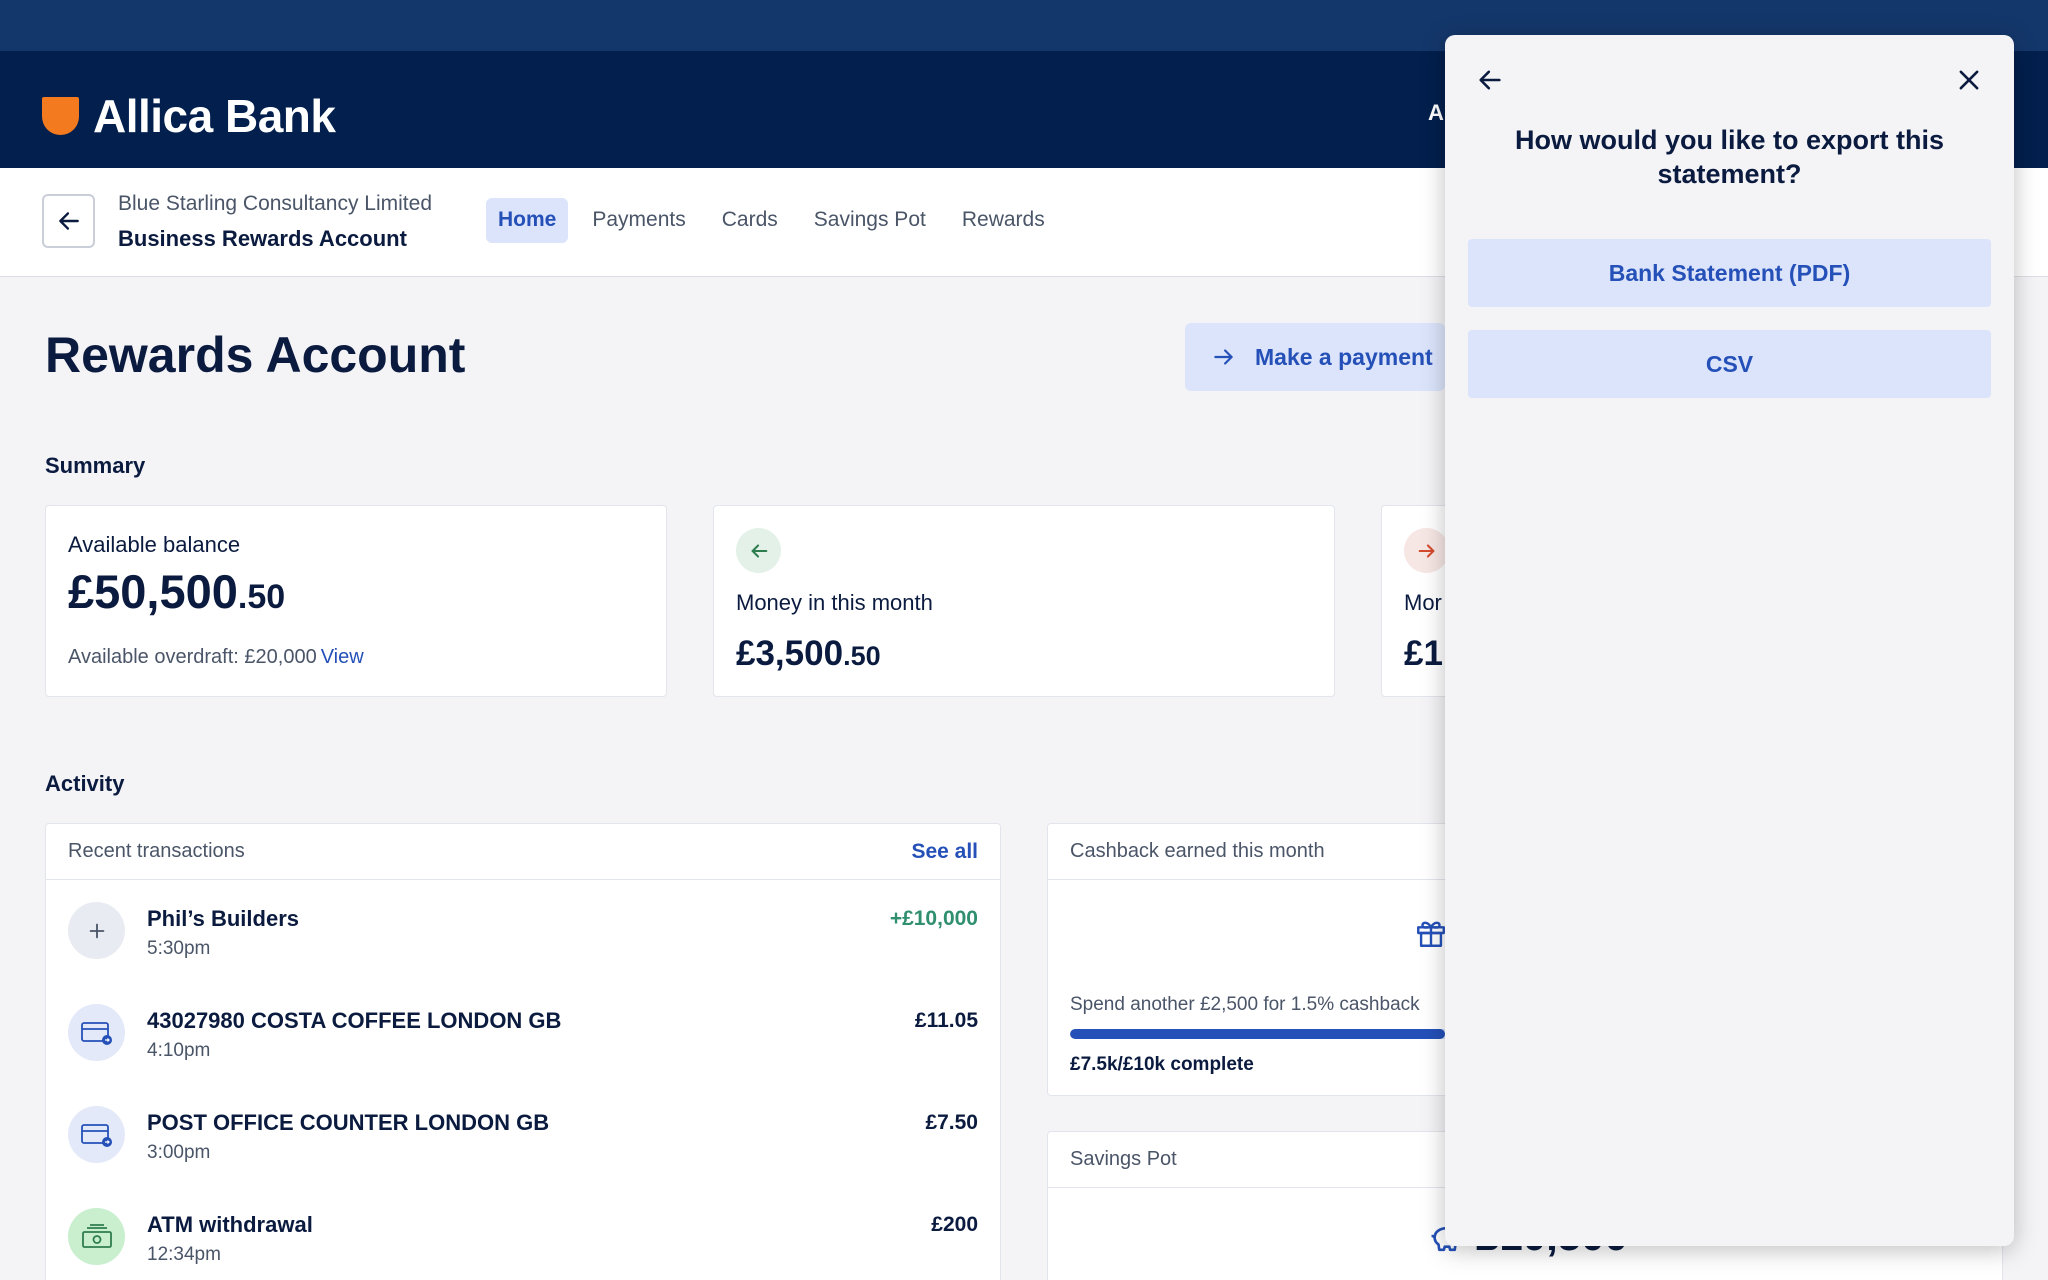  What do you see at coordinates (261, 597) in the screenshot?
I see `balance-pence: .50` at bounding box center [261, 597].